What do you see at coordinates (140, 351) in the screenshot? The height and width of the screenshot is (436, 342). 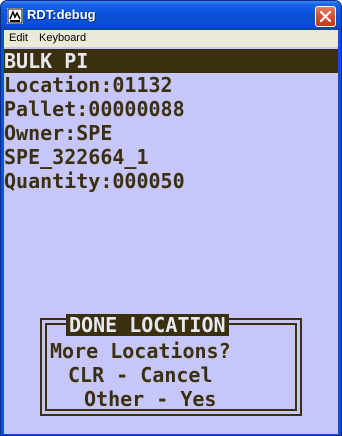 I see `dialog-question: More Locations?` at bounding box center [140, 351].